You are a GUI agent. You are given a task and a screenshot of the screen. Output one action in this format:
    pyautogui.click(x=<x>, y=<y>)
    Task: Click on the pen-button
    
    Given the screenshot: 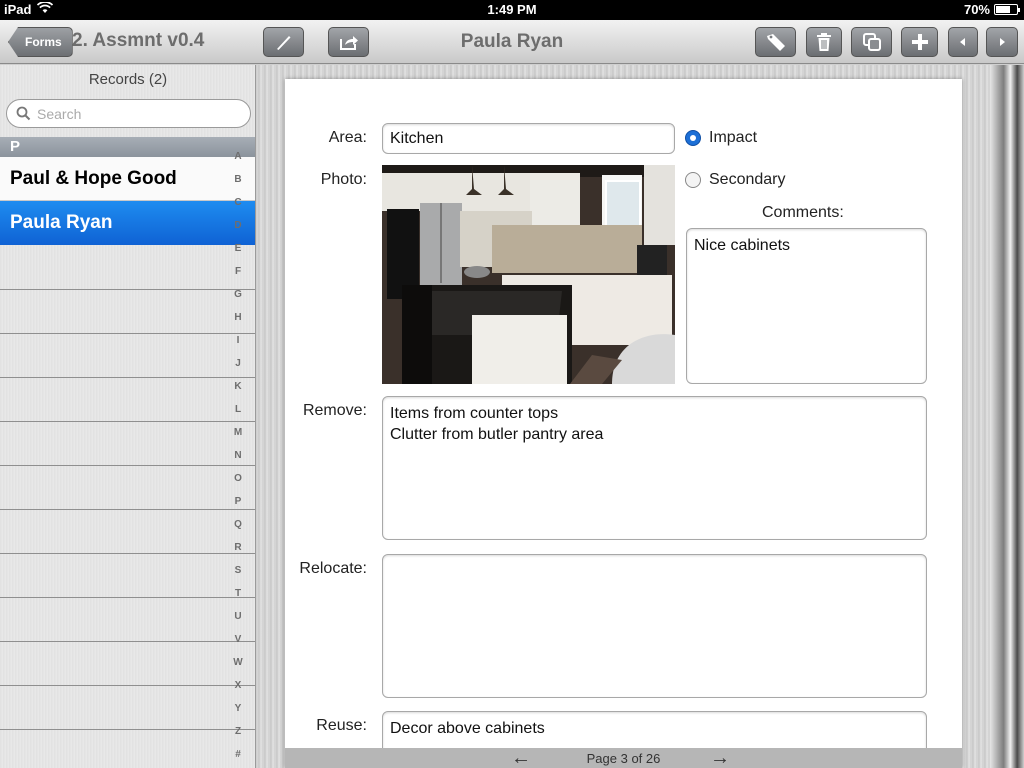 What is the action you would take?
    pyautogui.click(x=283, y=42)
    